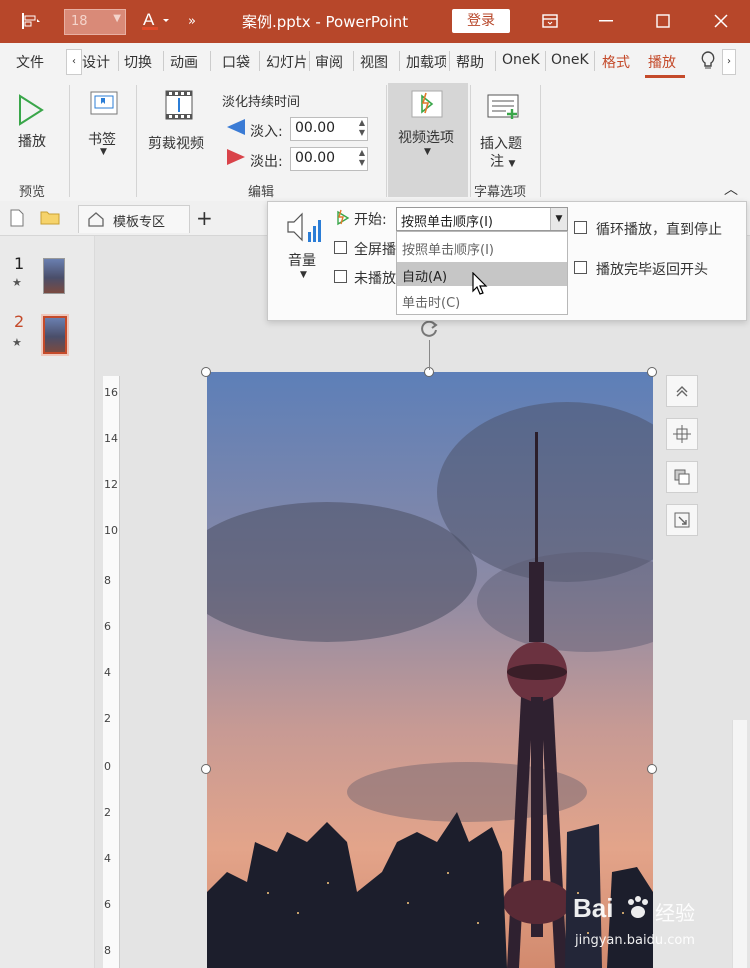  Describe the element at coordinates (102, 140) in the screenshot. I see `bookmark-label: 书签` at that location.